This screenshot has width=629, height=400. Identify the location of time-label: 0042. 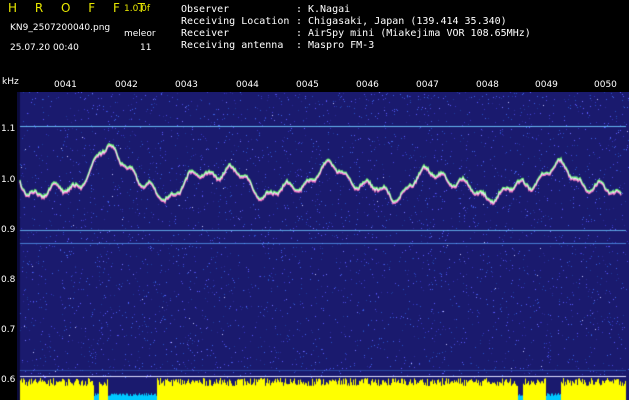
(126, 85).